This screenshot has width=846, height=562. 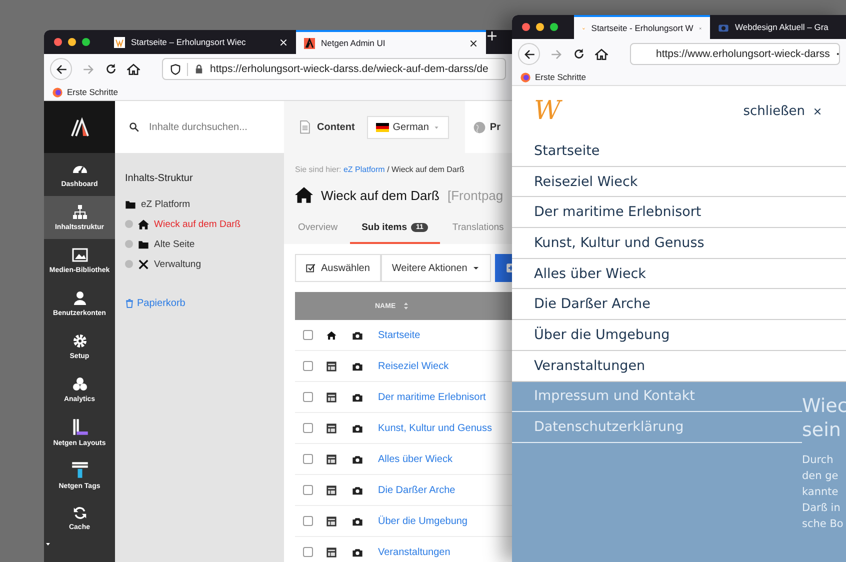 I want to click on menu-item: Startseite, so click(x=679, y=151).